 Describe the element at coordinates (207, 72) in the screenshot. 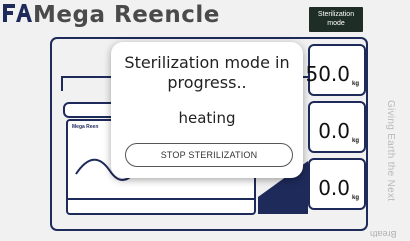

I see `dialog-title: Sterilization mode in progress..` at that location.